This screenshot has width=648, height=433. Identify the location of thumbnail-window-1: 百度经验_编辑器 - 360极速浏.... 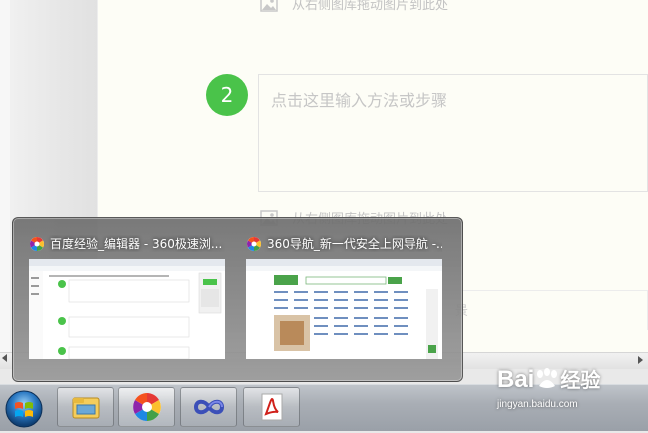
(119, 298).